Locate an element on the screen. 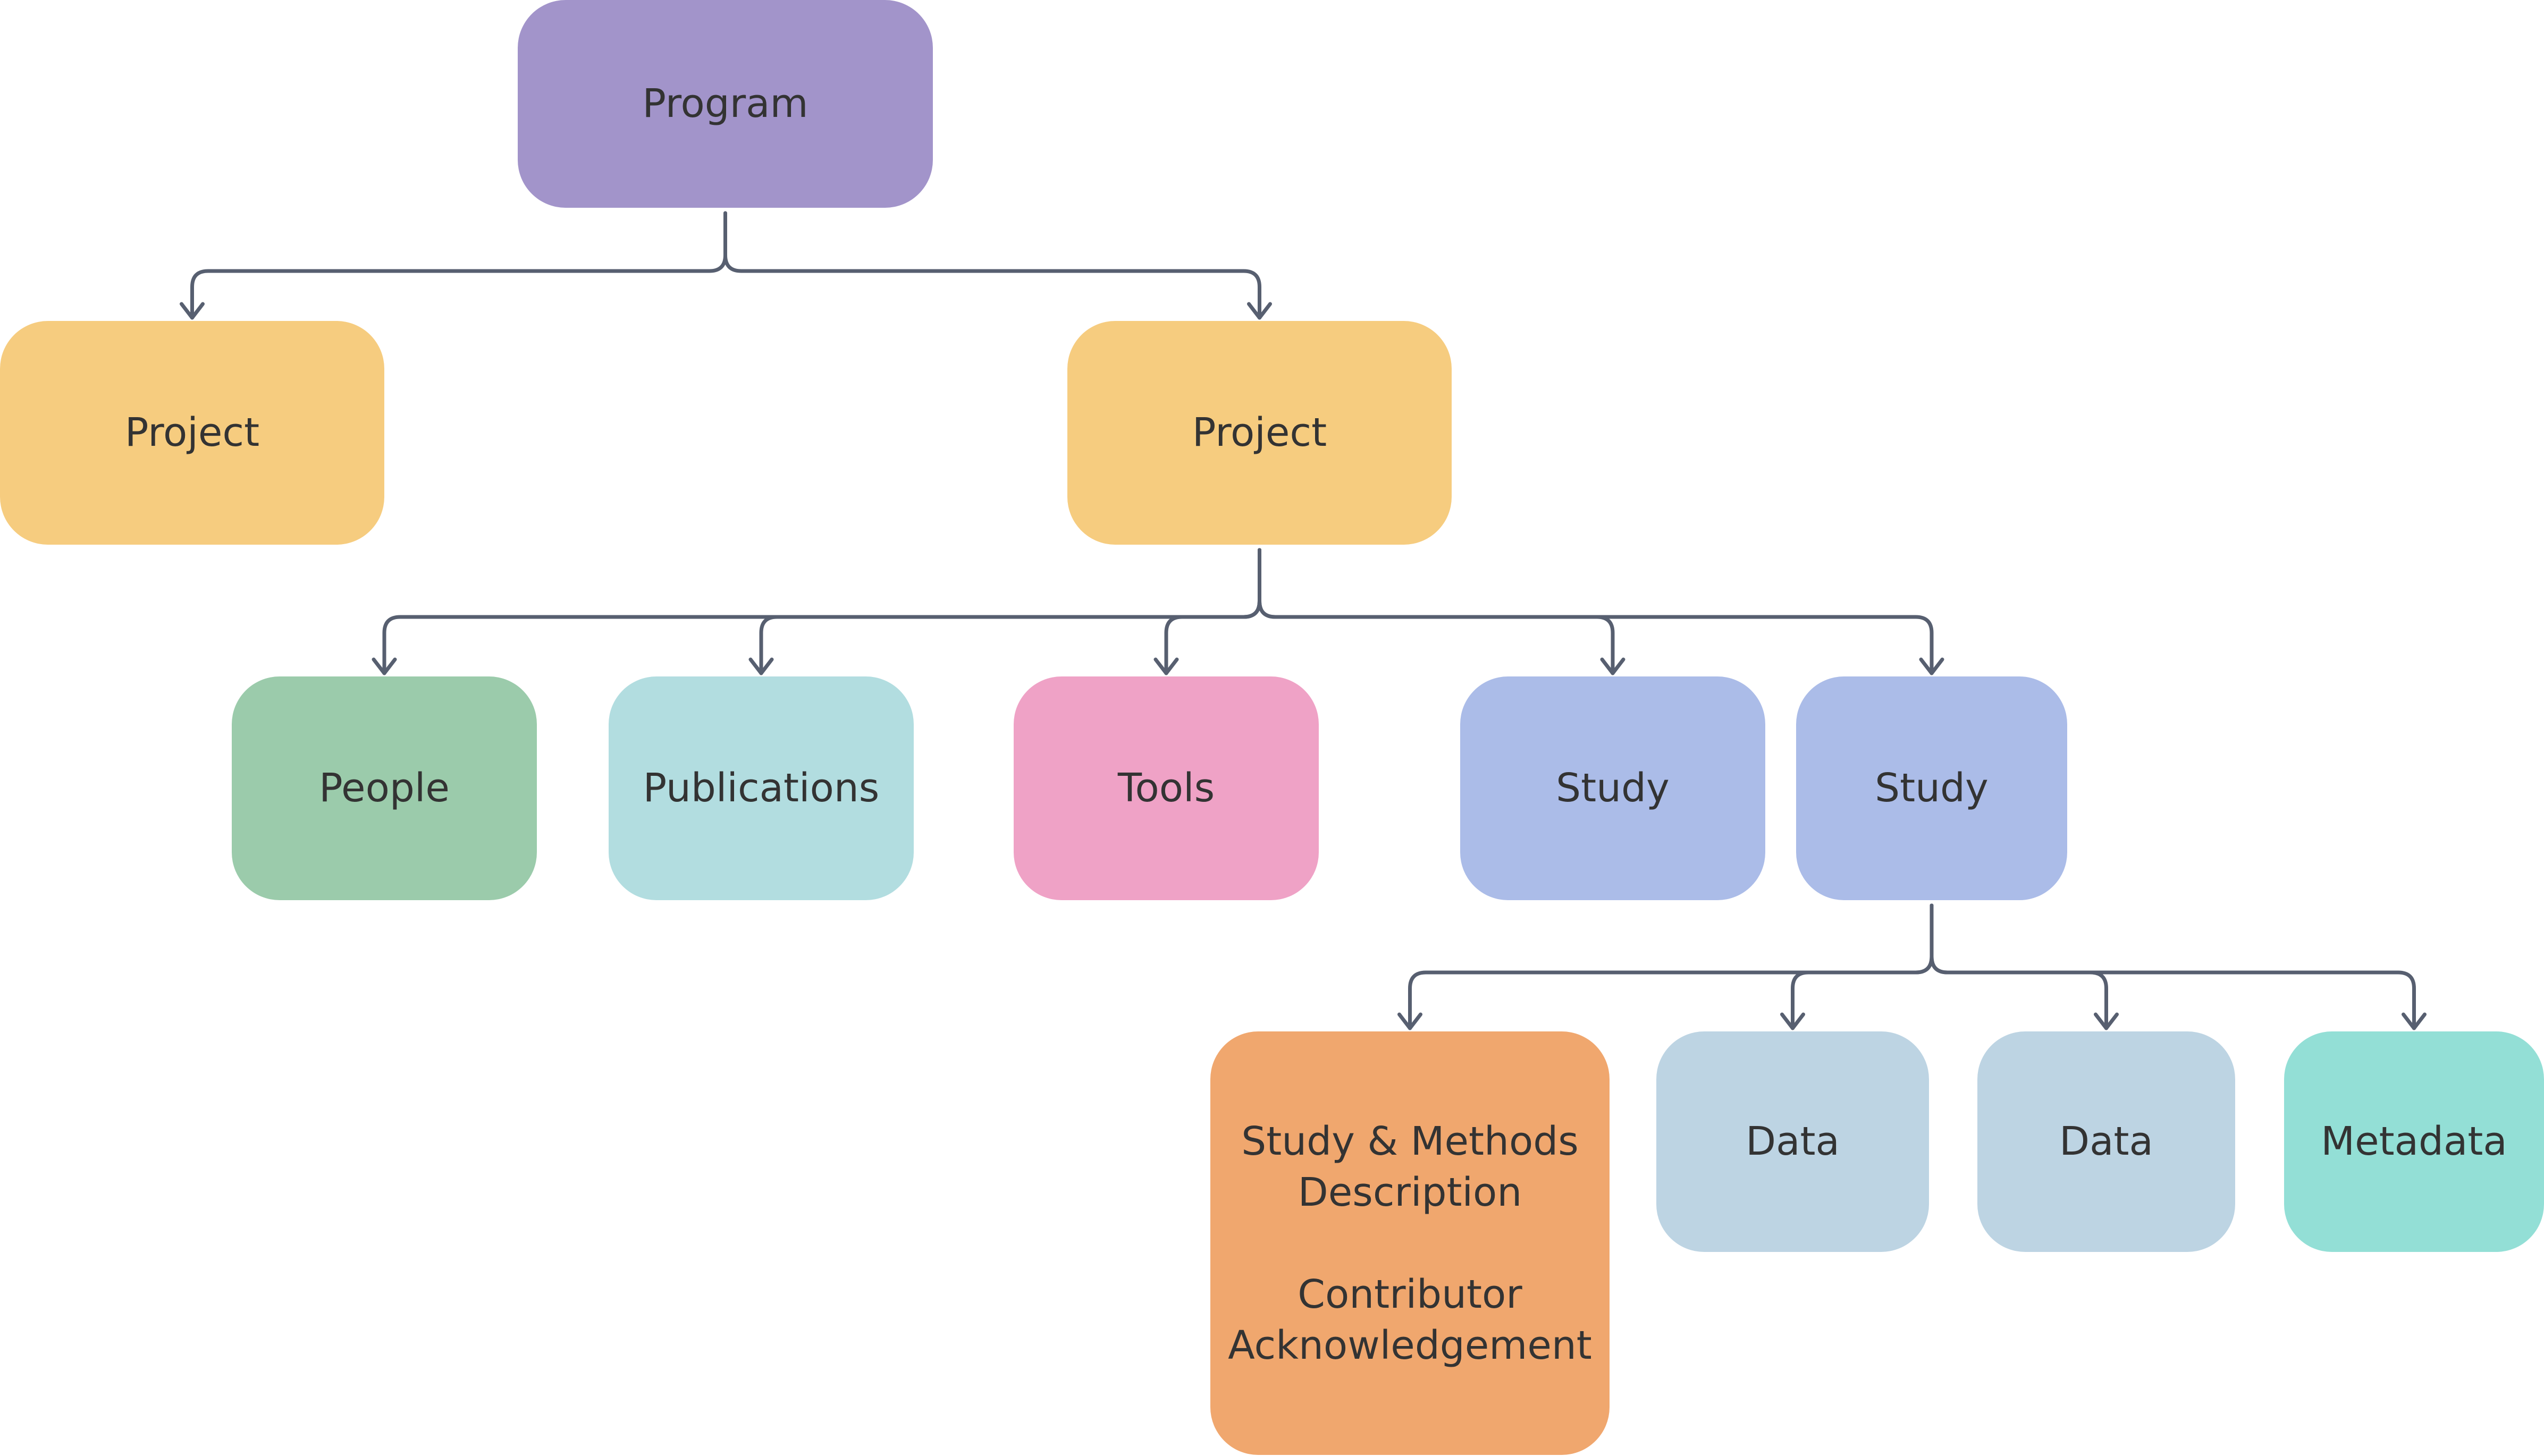 This screenshot has height=1456, width=2544. program-label: Program is located at coordinates (725, 104).